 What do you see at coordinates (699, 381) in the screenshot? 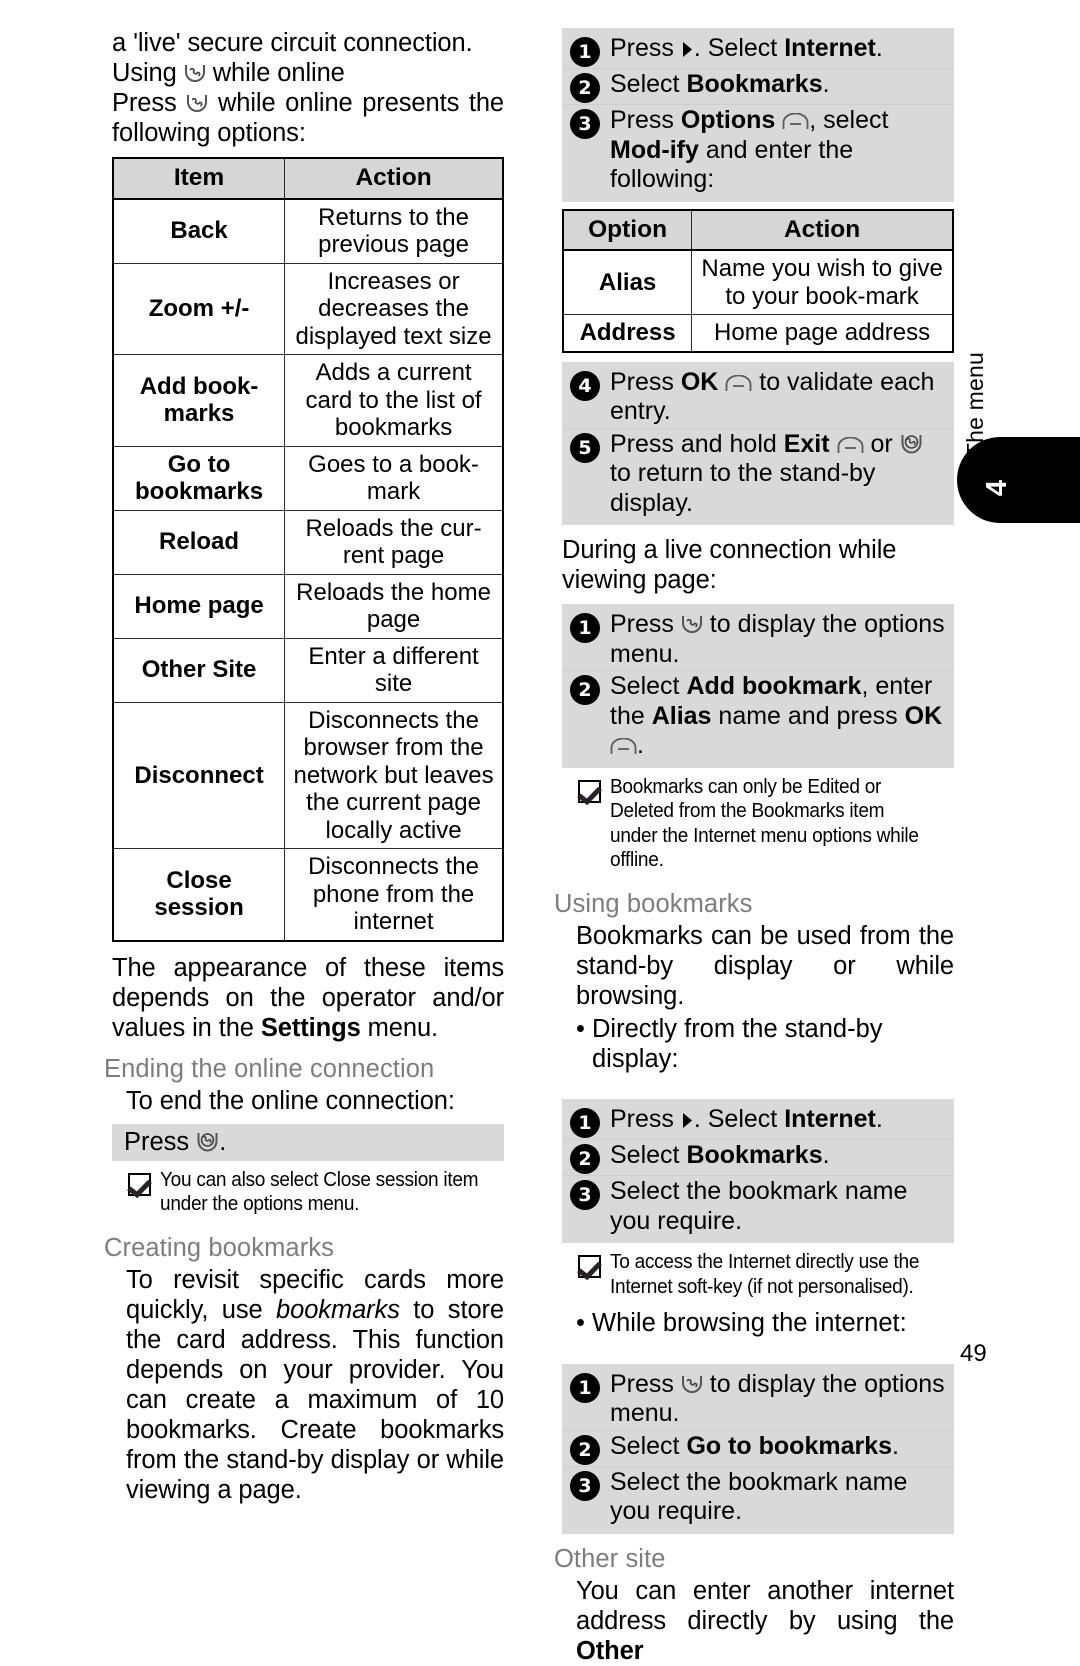
I see `step-bold: OK` at bounding box center [699, 381].